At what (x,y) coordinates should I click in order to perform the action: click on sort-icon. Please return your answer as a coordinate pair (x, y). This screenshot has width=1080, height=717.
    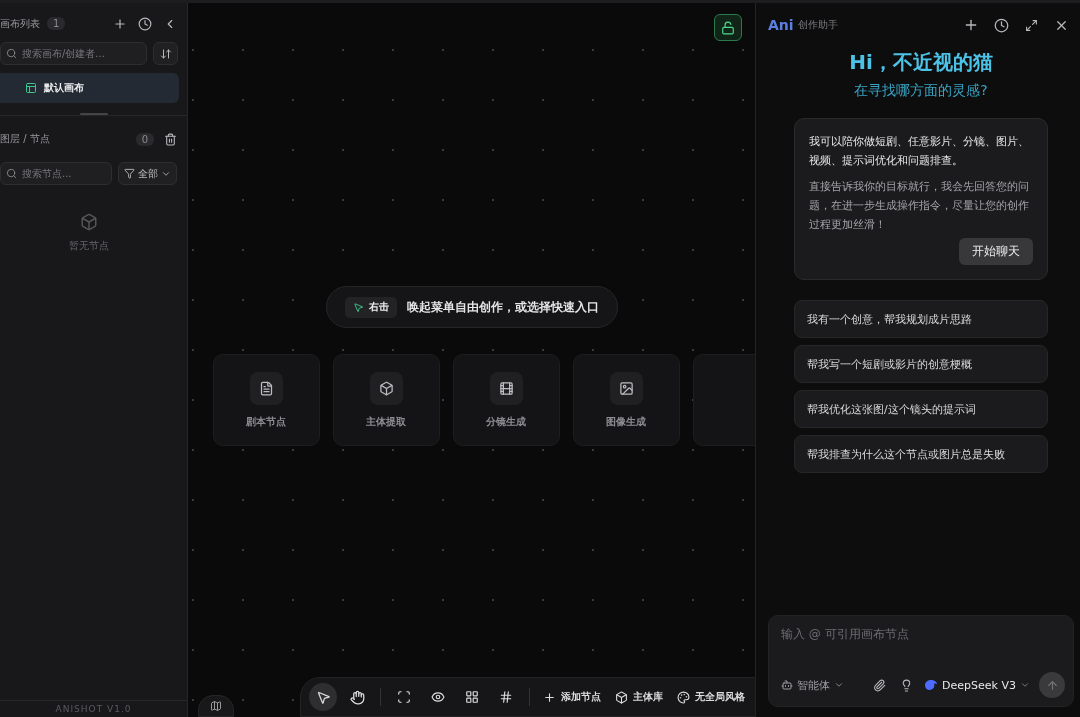
    Looking at the image, I should click on (165, 53).